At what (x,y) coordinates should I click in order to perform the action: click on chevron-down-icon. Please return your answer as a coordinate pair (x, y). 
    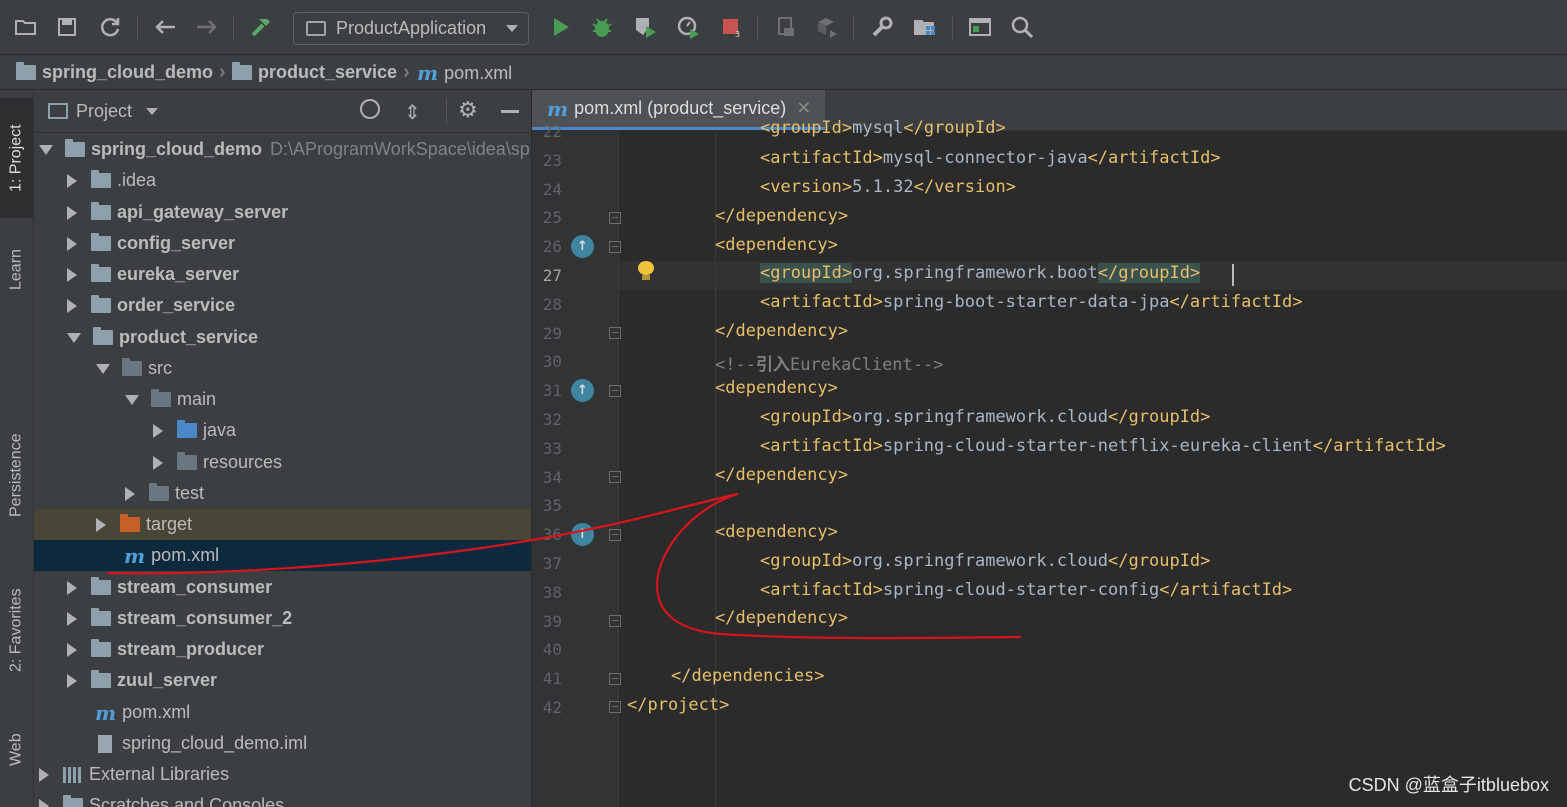
    Looking at the image, I should click on (152, 111).